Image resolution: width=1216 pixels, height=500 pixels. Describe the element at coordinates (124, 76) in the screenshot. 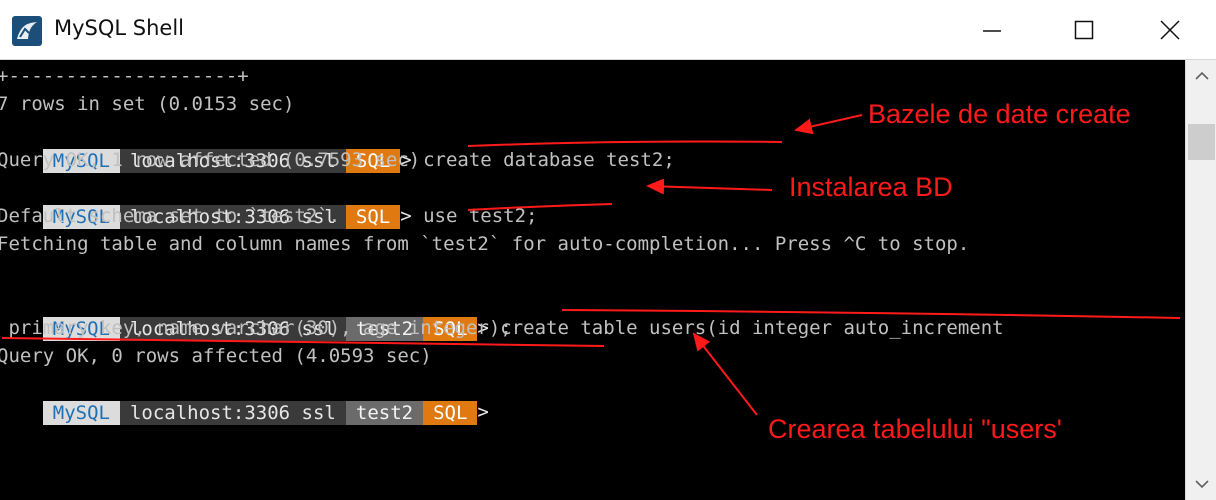

I see `console-line: +--------------------+` at that location.